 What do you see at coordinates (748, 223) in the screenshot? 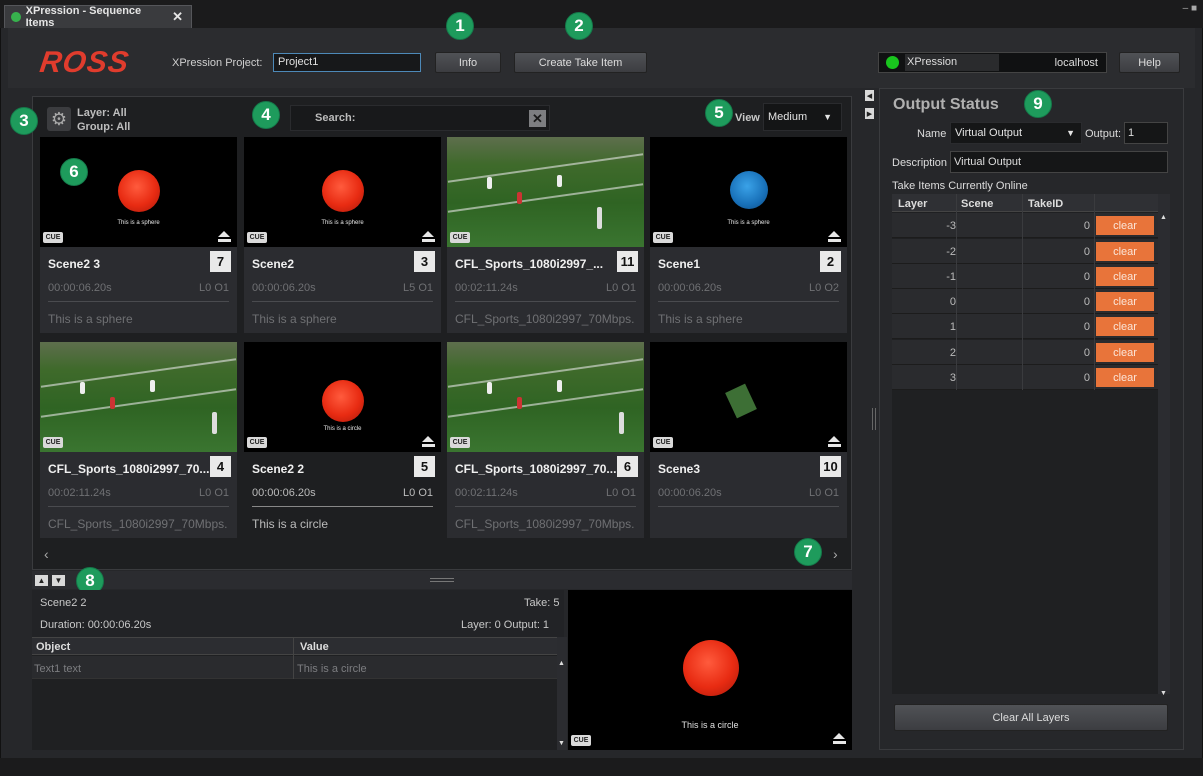
I see `thumb-caption: This is a sphere` at bounding box center [748, 223].